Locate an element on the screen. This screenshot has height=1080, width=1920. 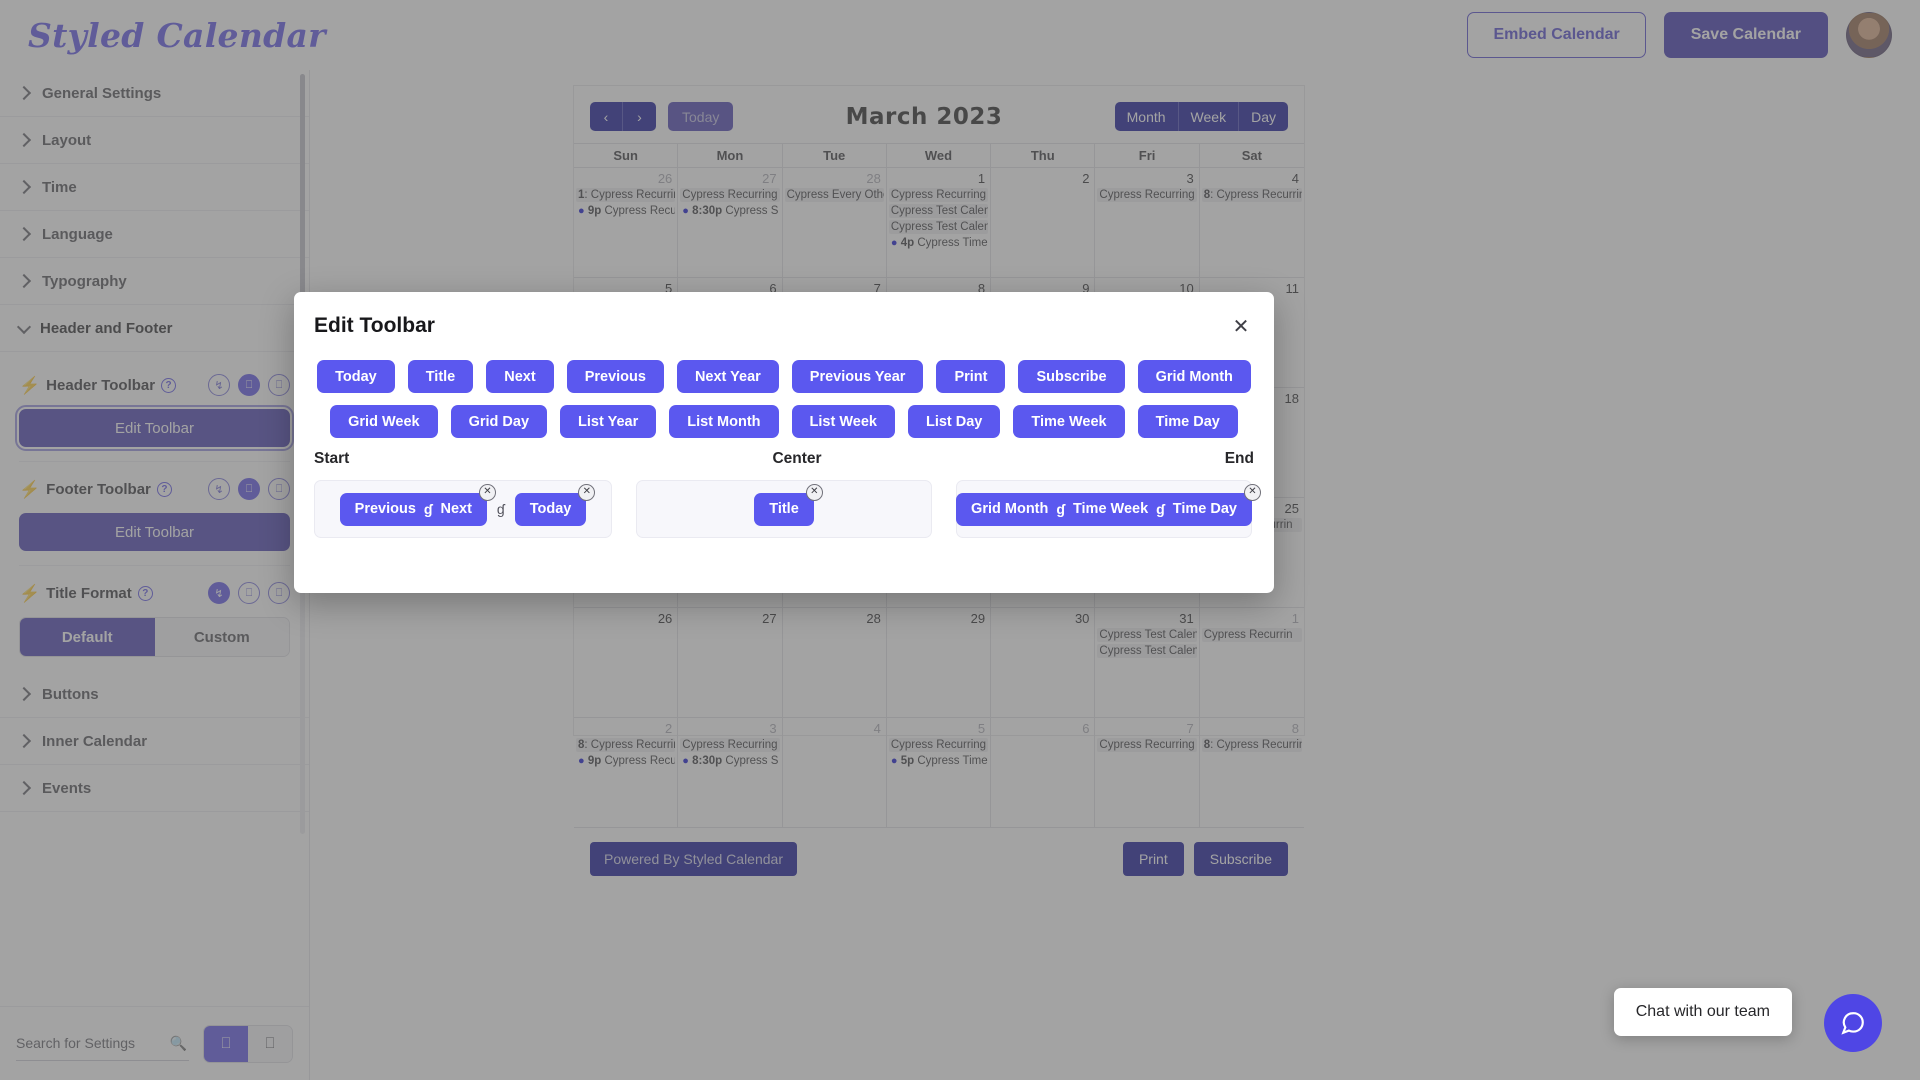
chip-part-label: Time Day is located at coordinates (1204, 509).